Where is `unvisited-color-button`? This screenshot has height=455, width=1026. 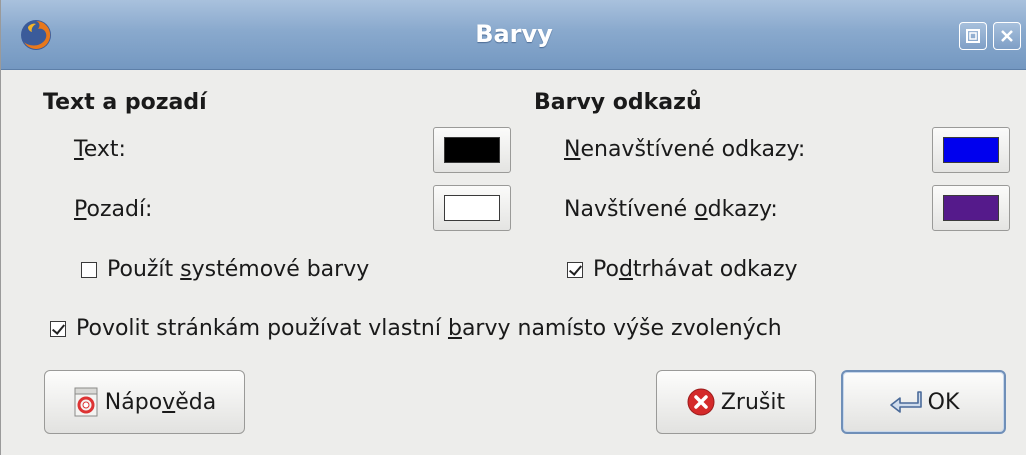 unvisited-color-button is located at coordinates (971, 150).